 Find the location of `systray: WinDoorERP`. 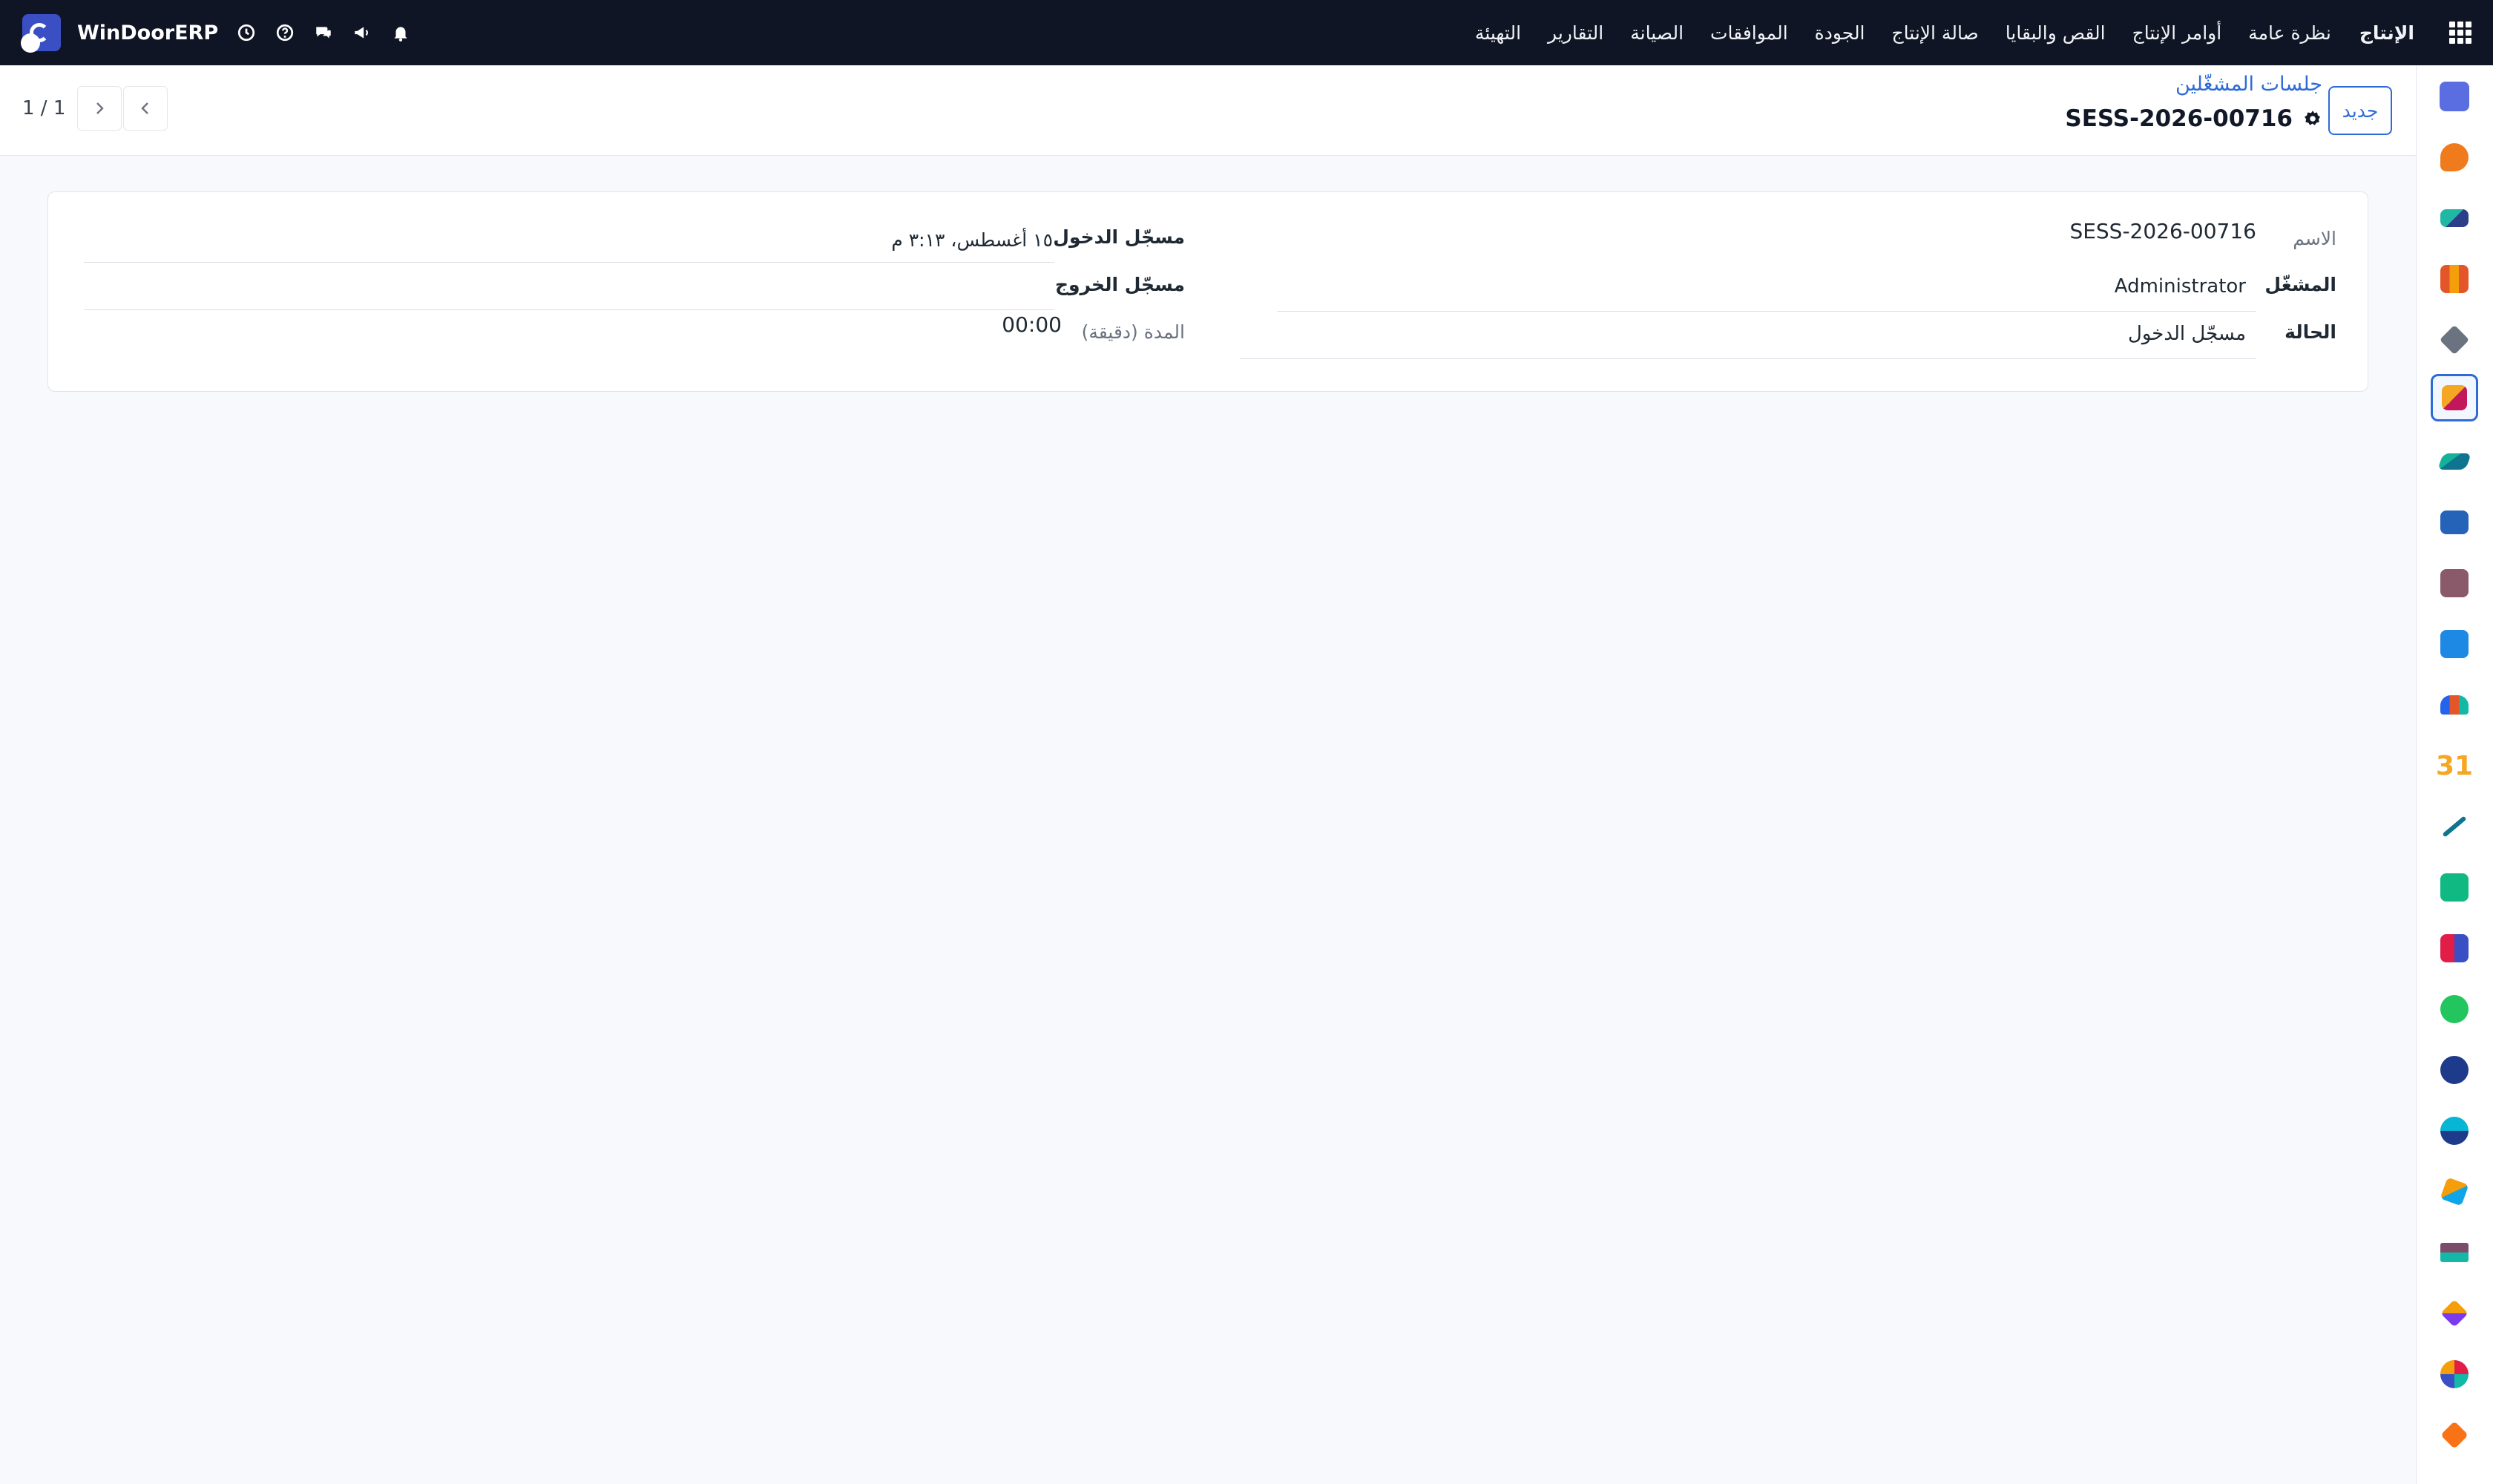

systray: WinDoorERP is located at coordinates (205, 32).